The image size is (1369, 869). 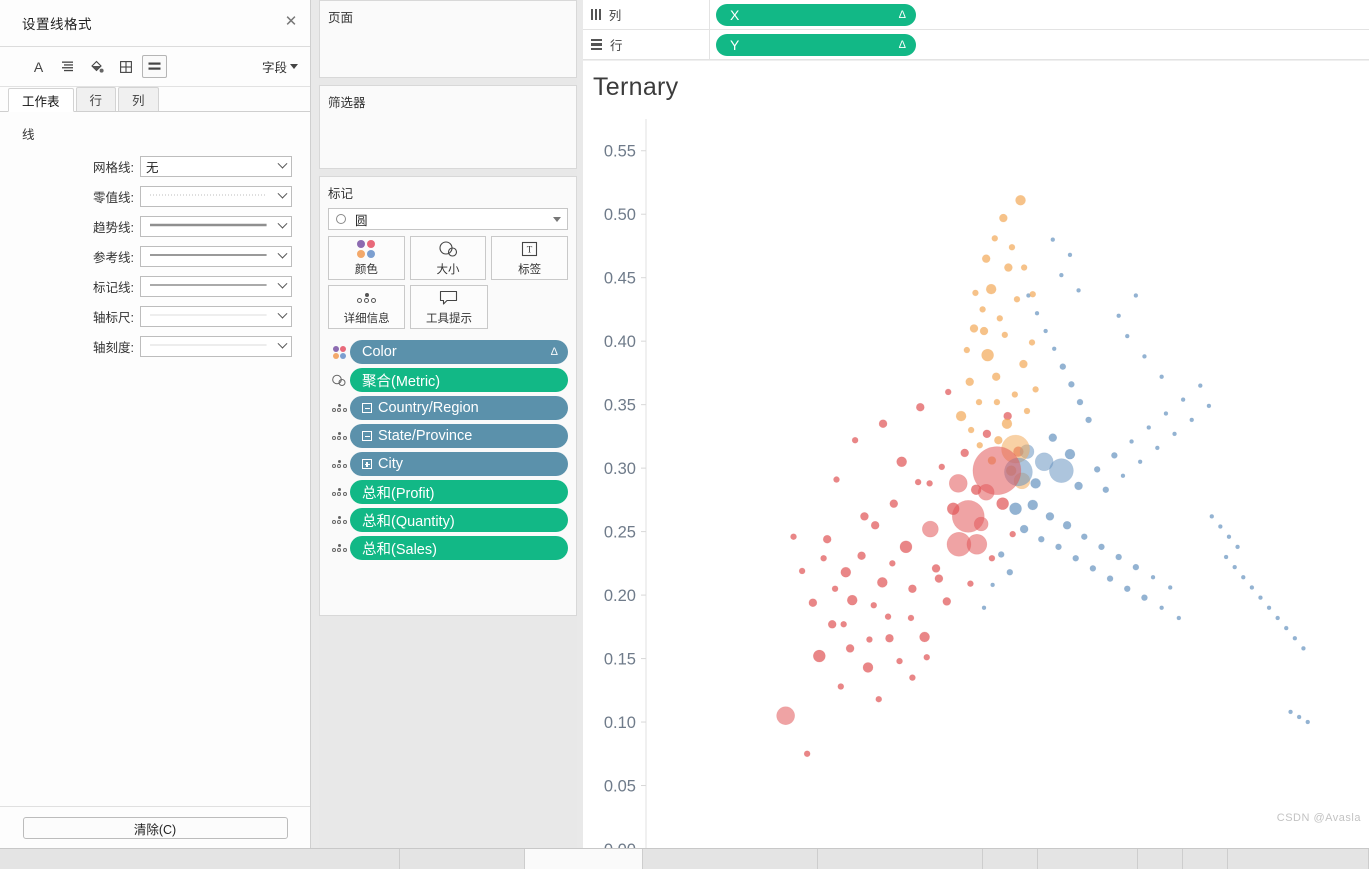 I want to click on marks-pill-7: 总和(Sales), so click(x=459, y=548).